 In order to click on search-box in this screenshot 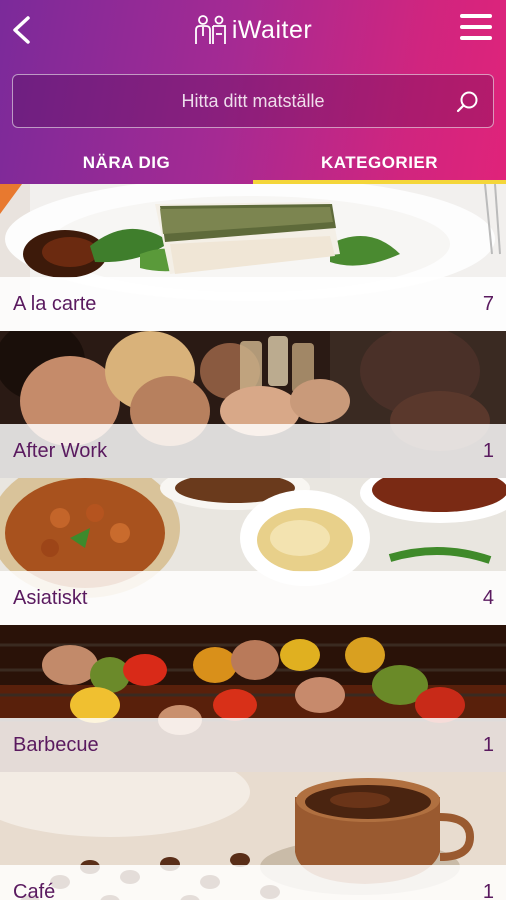, I will do `click(253, 101)`.